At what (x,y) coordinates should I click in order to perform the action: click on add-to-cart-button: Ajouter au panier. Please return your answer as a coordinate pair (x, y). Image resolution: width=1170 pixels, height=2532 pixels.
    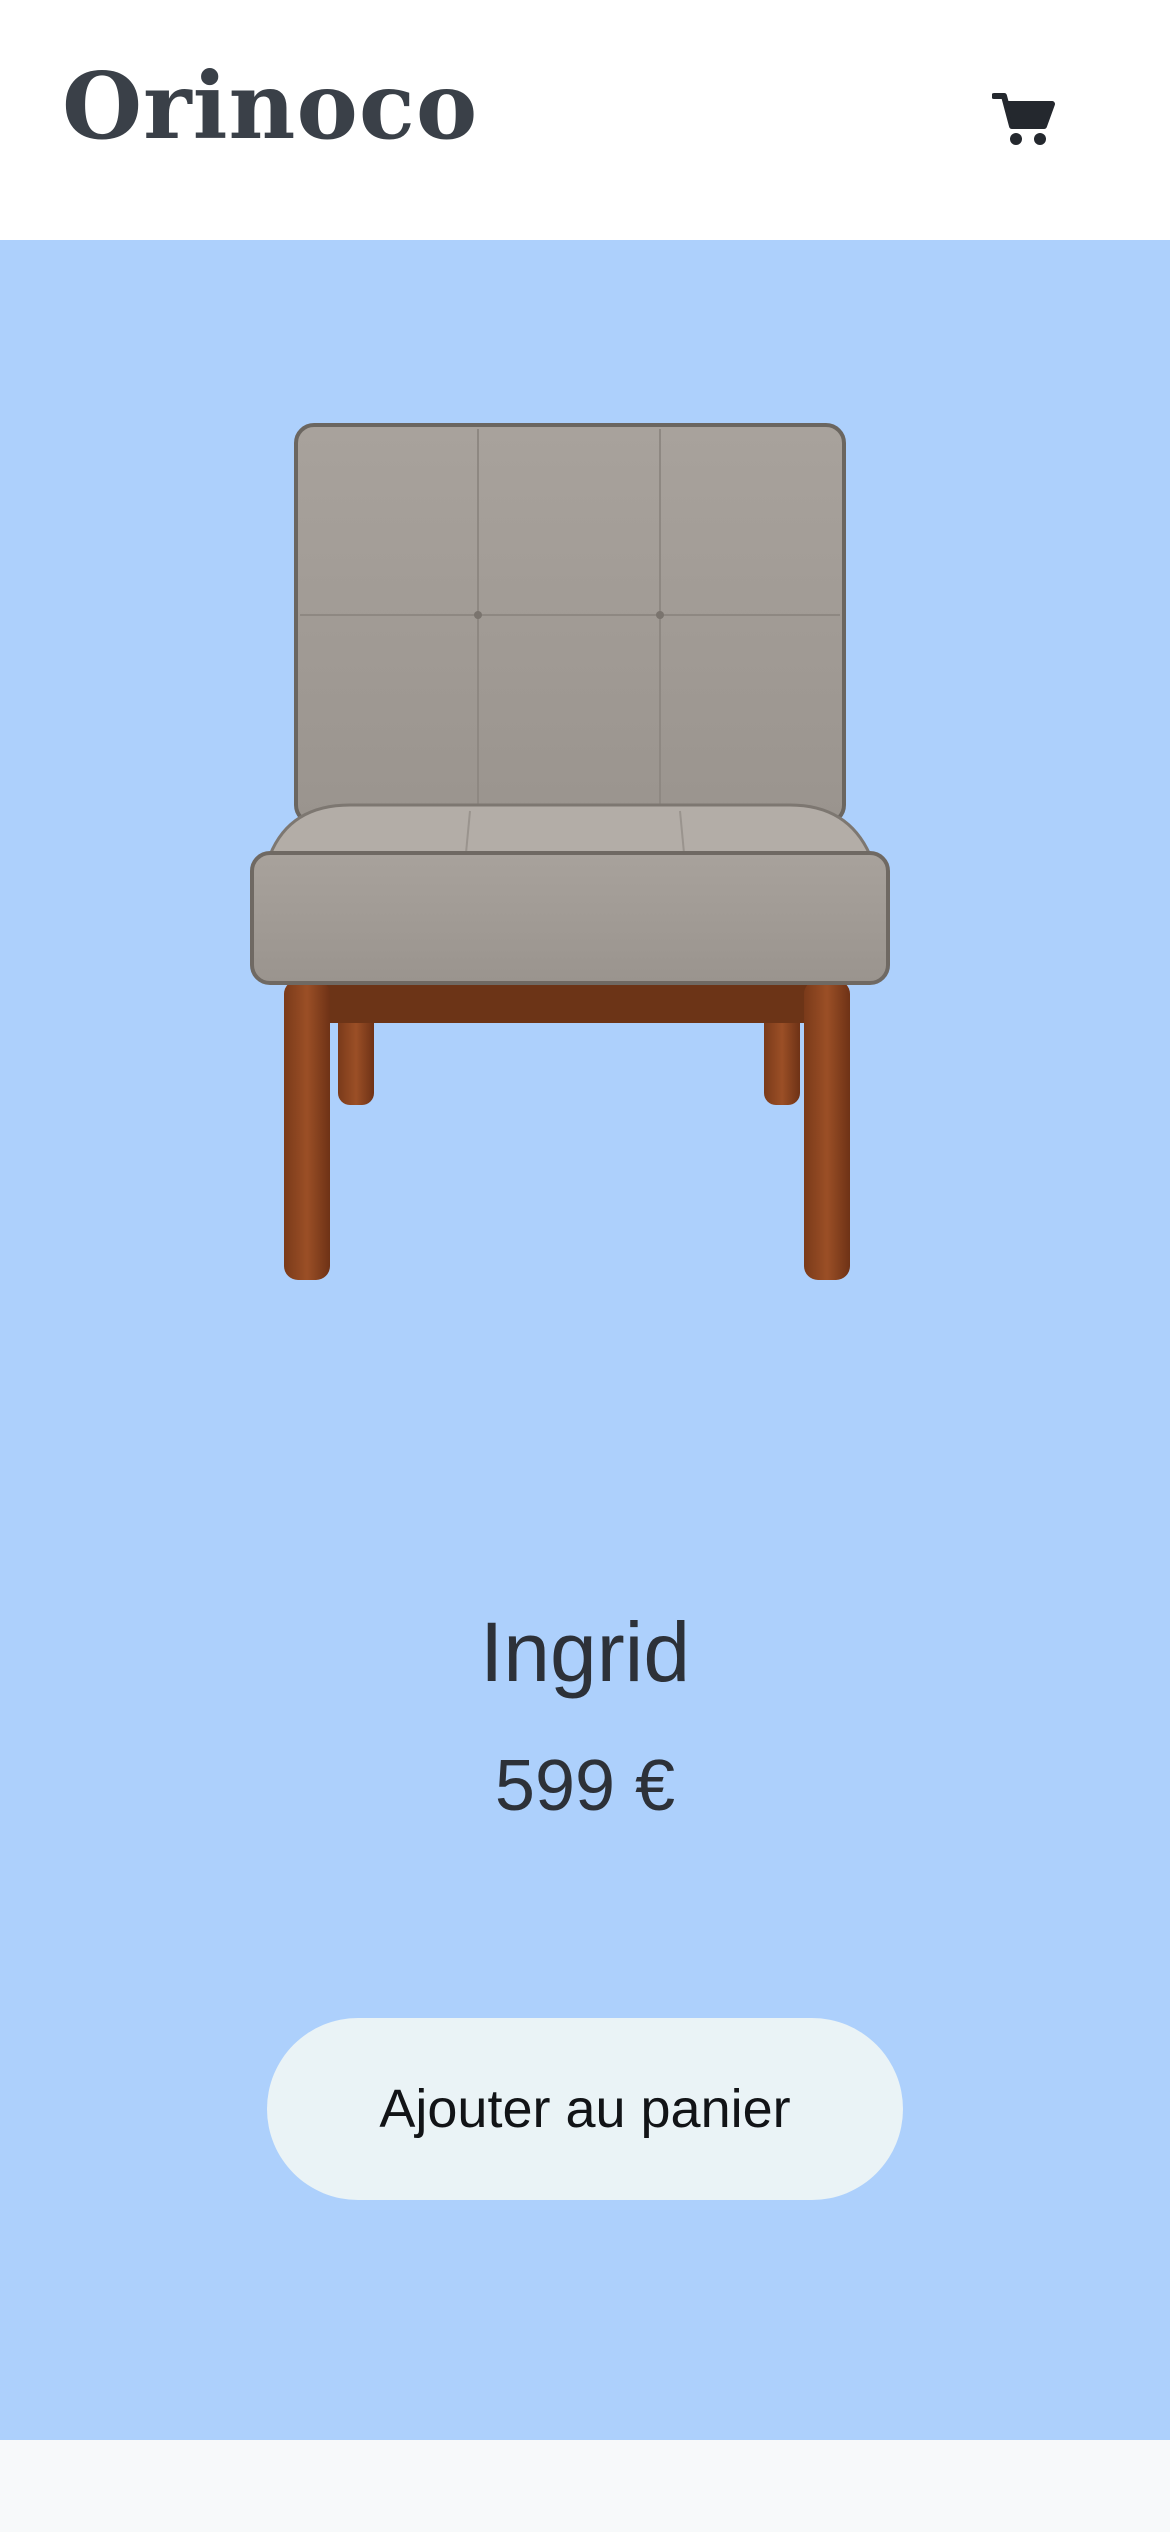
    Looking at the image, I should click on (585, 2109).